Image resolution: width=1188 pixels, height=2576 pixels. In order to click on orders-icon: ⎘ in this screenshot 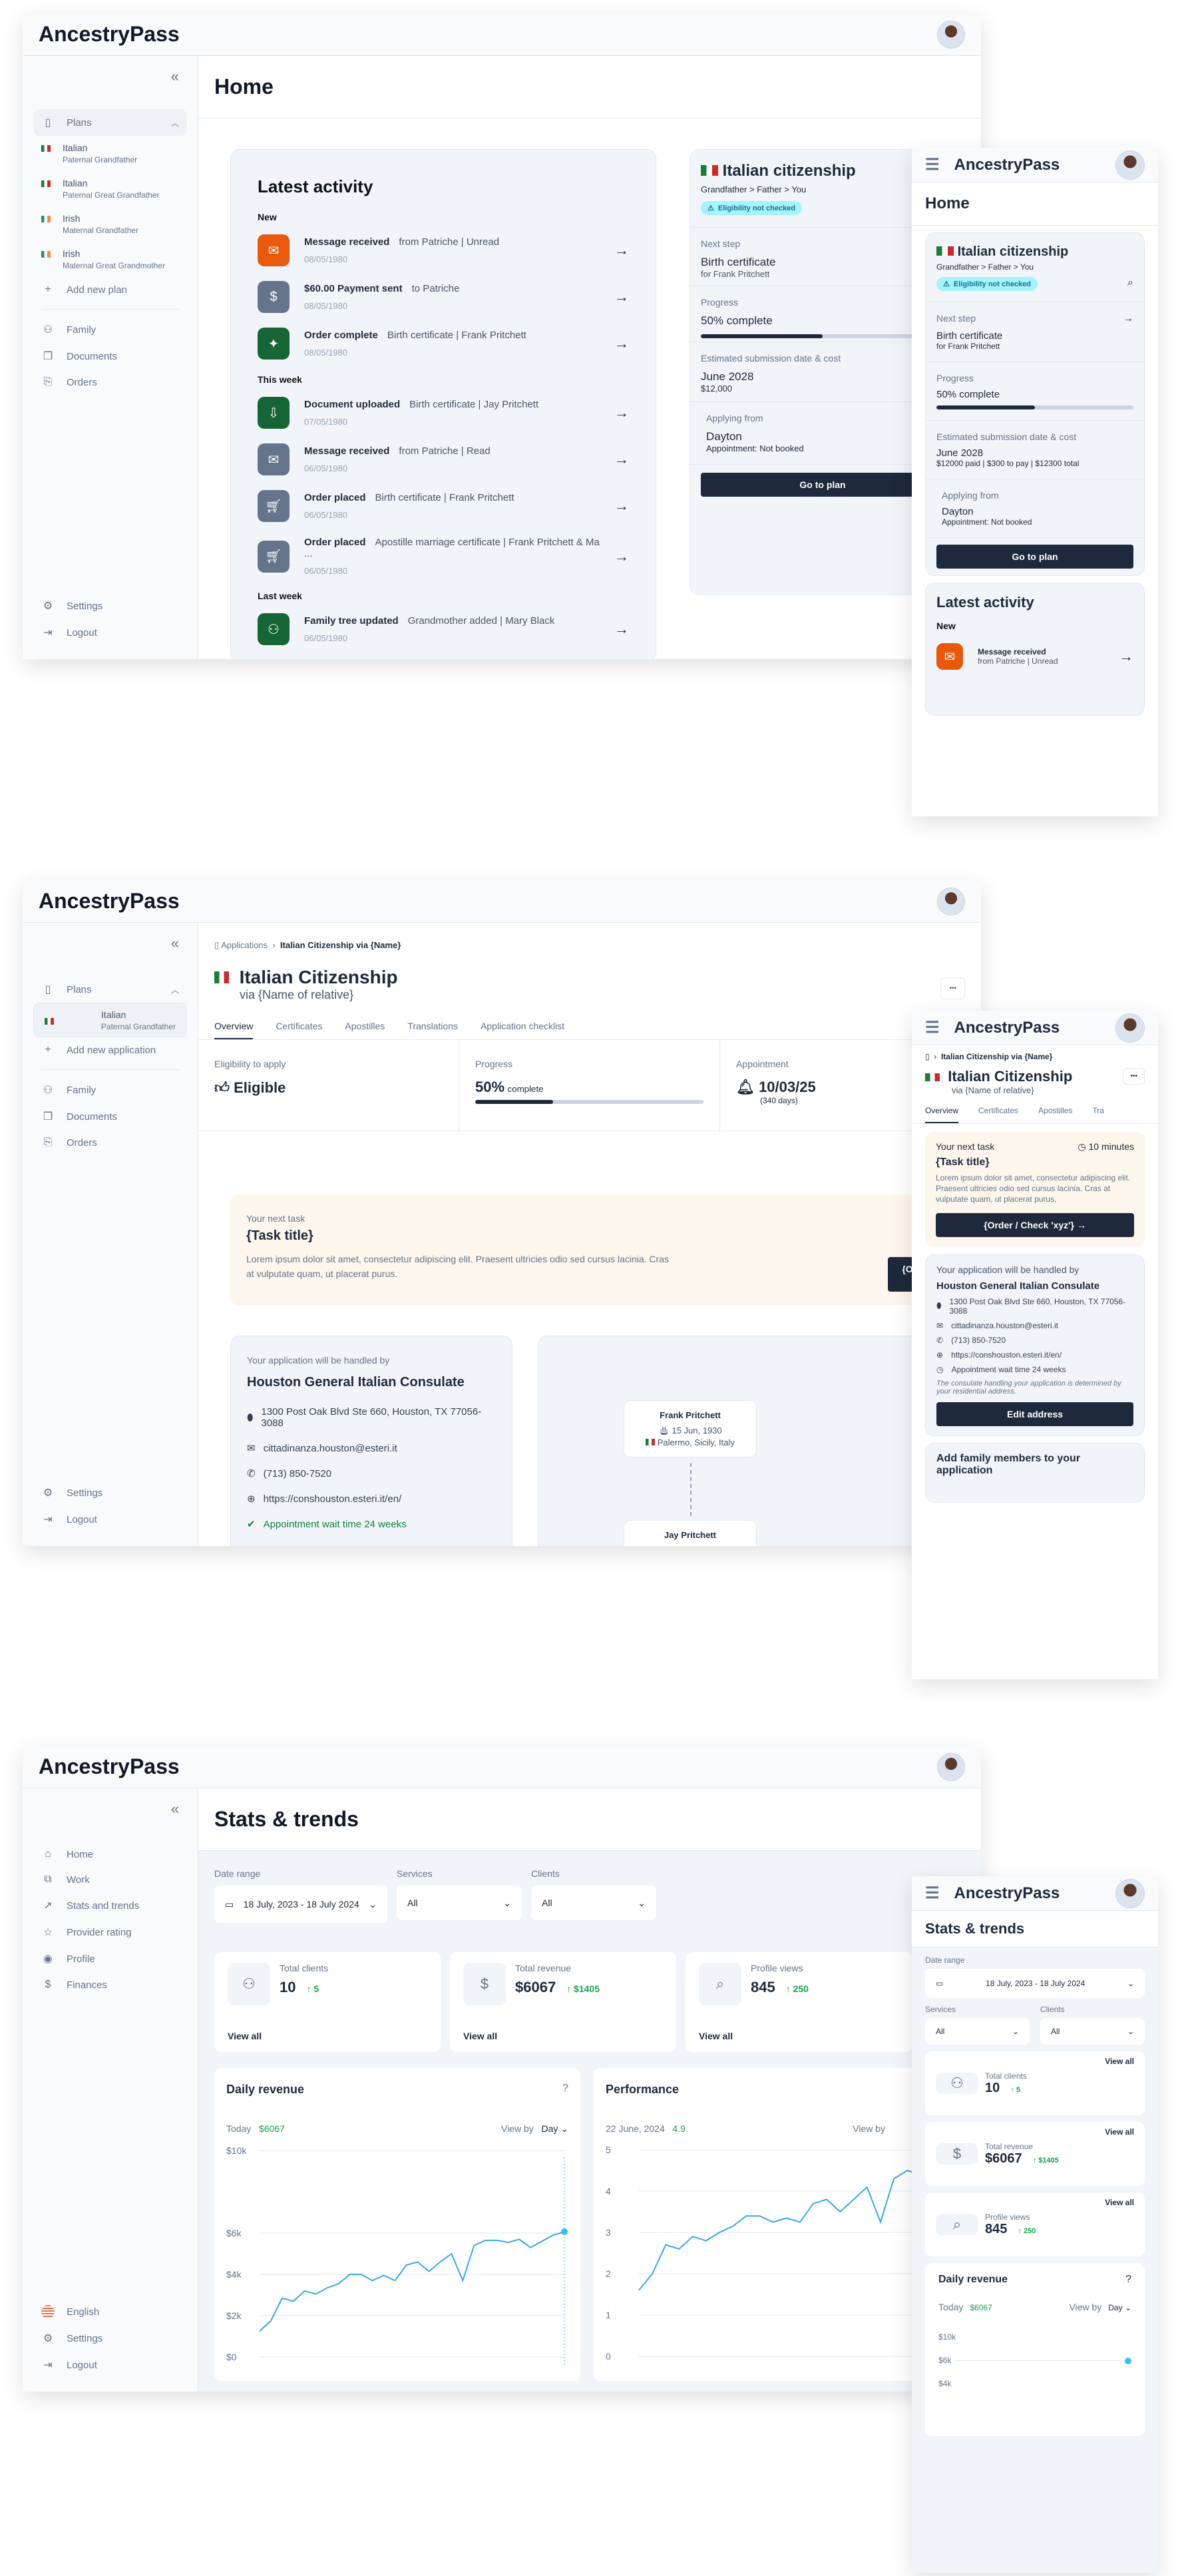, I will do `click(48, 1143)`.